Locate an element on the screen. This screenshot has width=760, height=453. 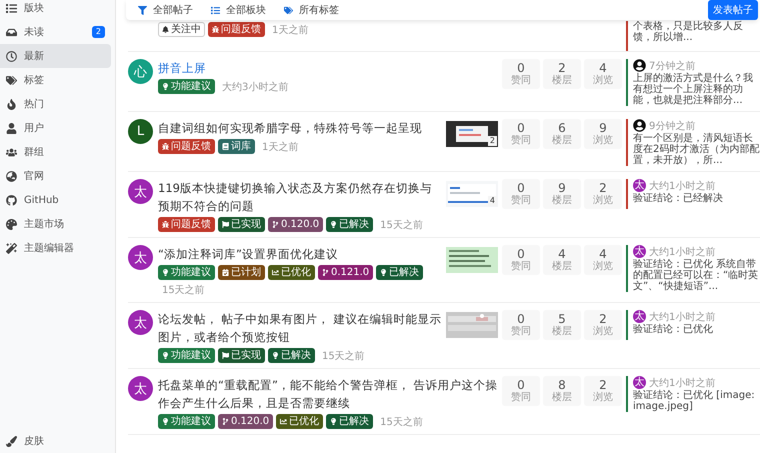
new-topic-button: 发表帖子 is located at coordinates (733, 10).